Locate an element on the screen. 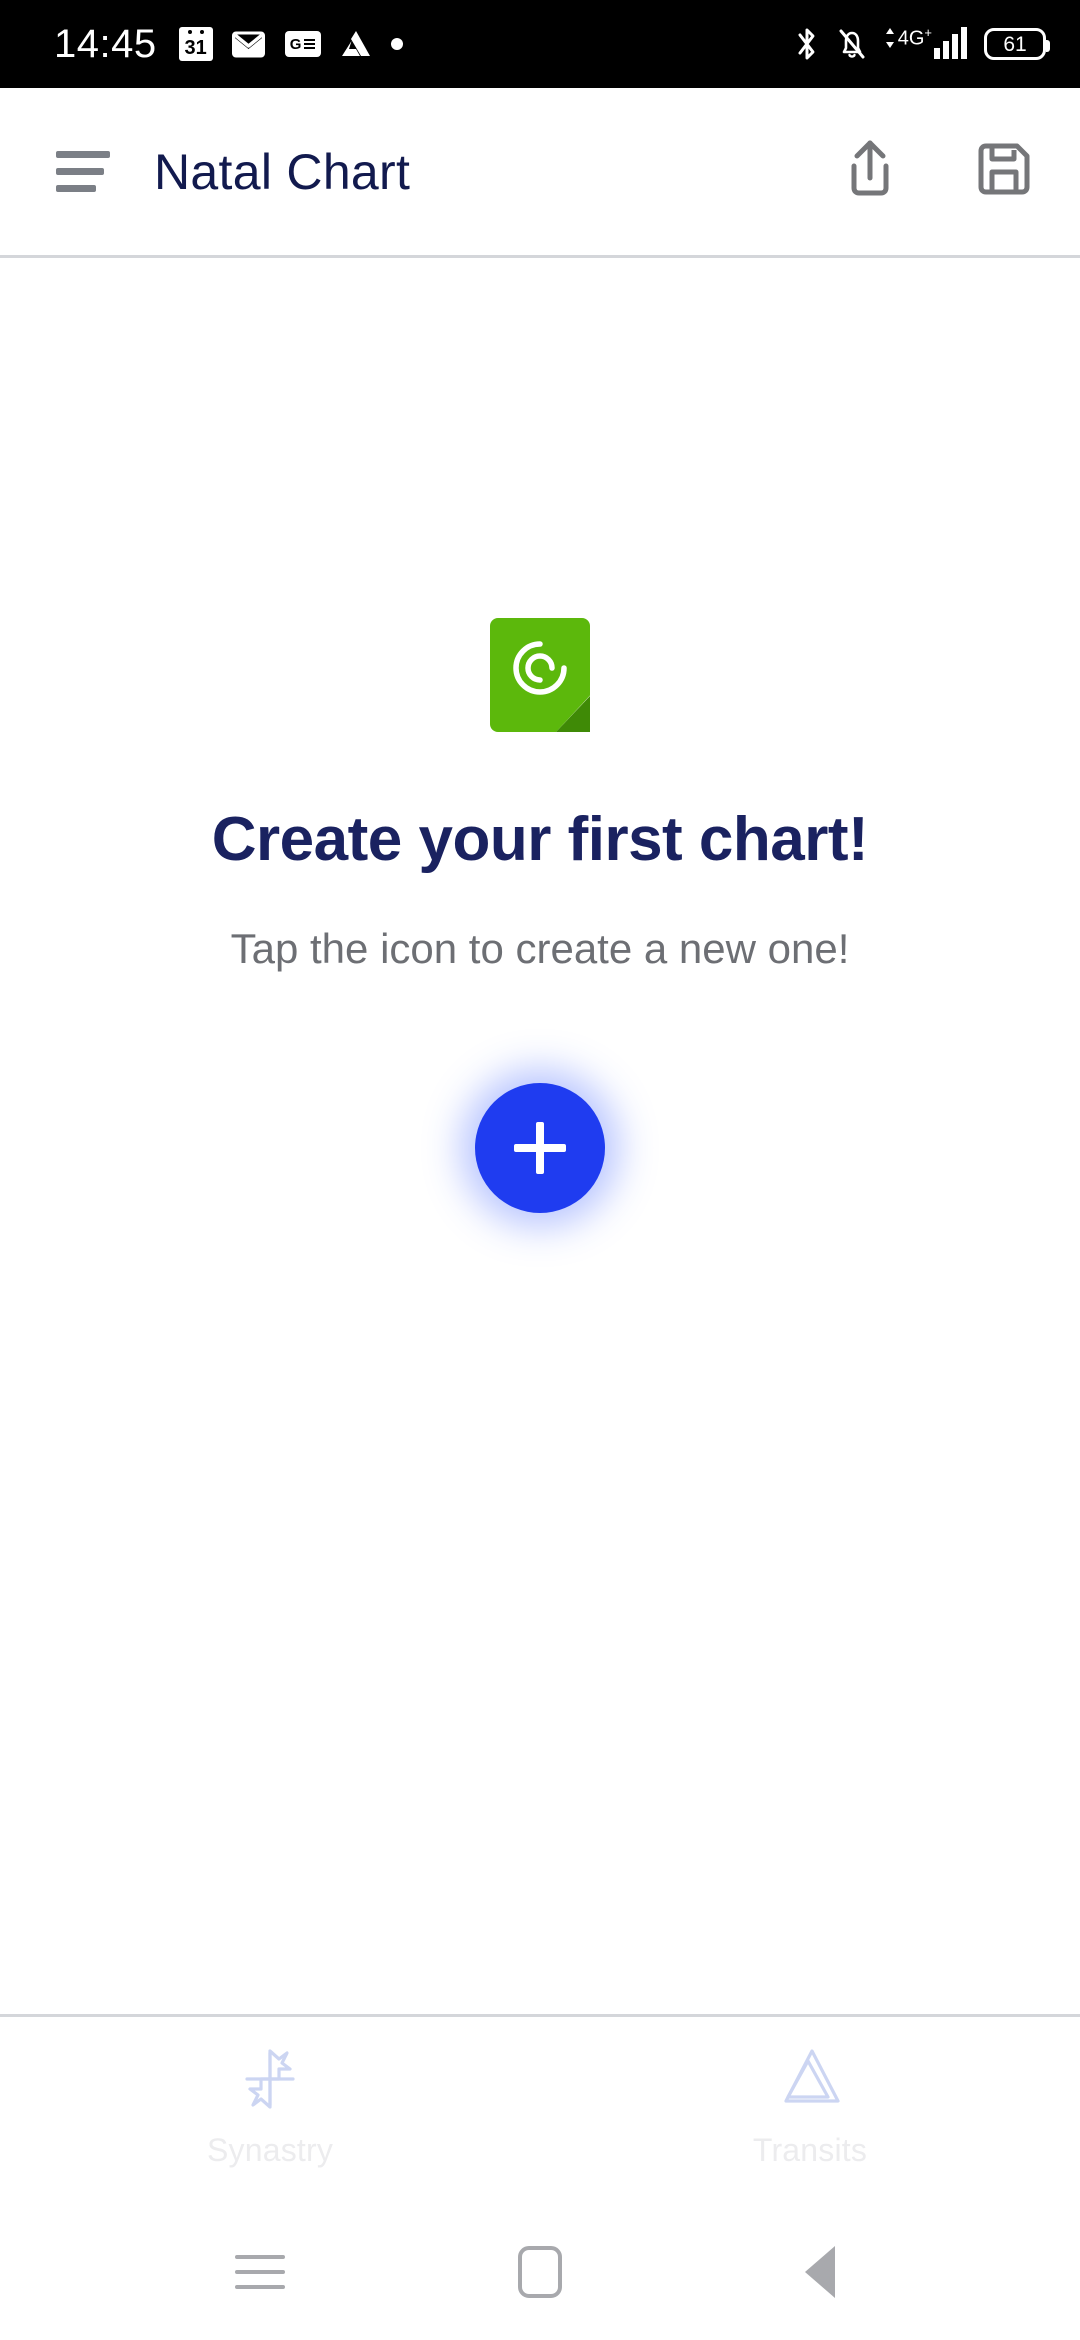 This screenshot has width=1080, height=2340. google-drive-icon is located at coordinates (356, 44).